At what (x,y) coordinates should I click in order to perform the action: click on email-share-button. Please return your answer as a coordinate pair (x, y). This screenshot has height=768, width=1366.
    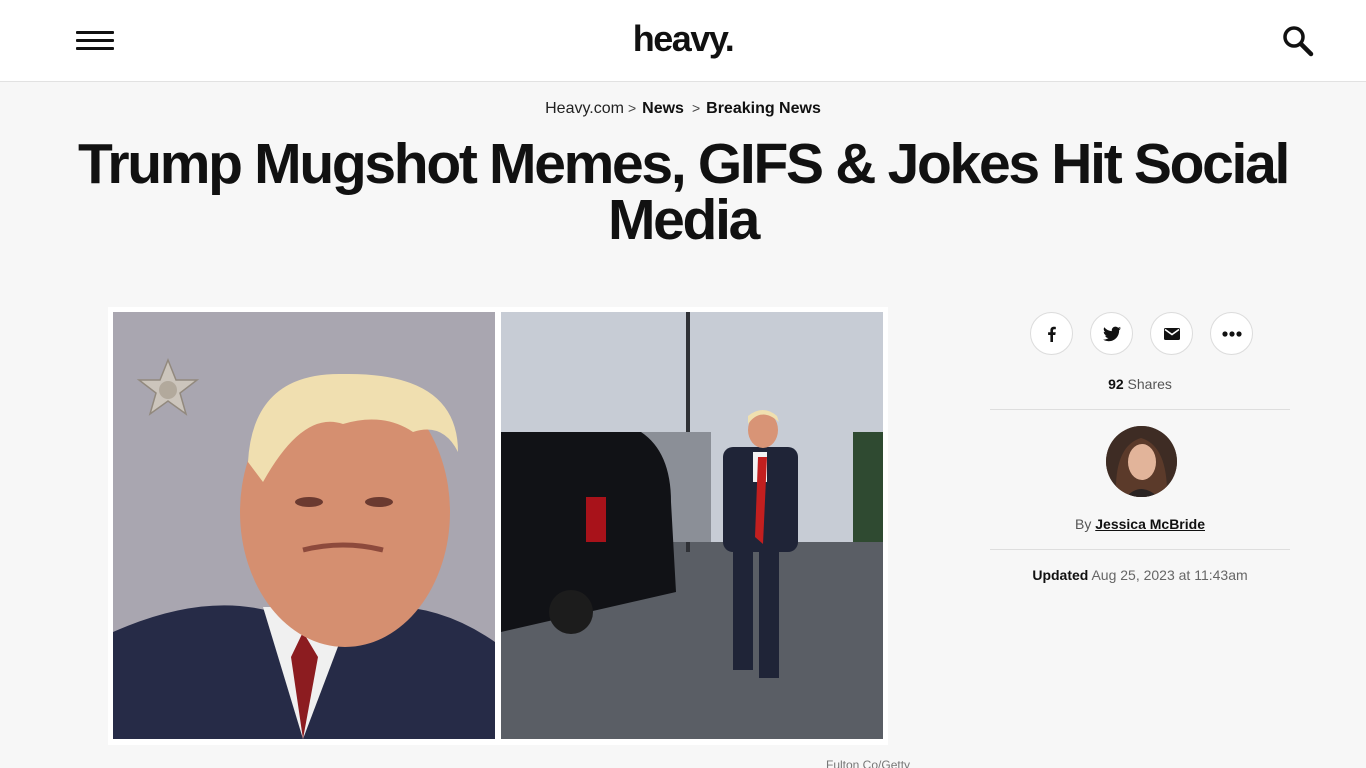
    Looking at the image, I should click on (1171, 333).